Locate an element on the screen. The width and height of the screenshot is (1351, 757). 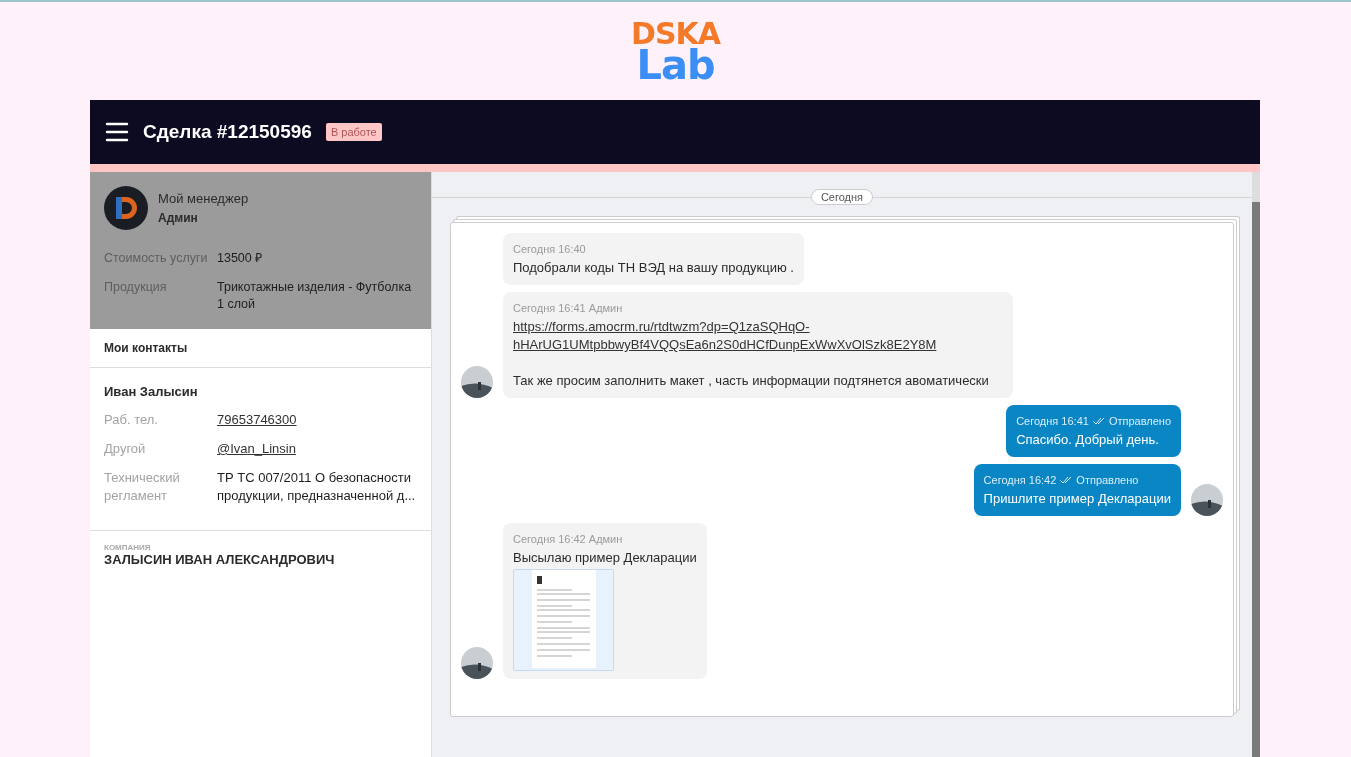
message-time: Сегодня 16:42 is located at coordinates (1020, 480).